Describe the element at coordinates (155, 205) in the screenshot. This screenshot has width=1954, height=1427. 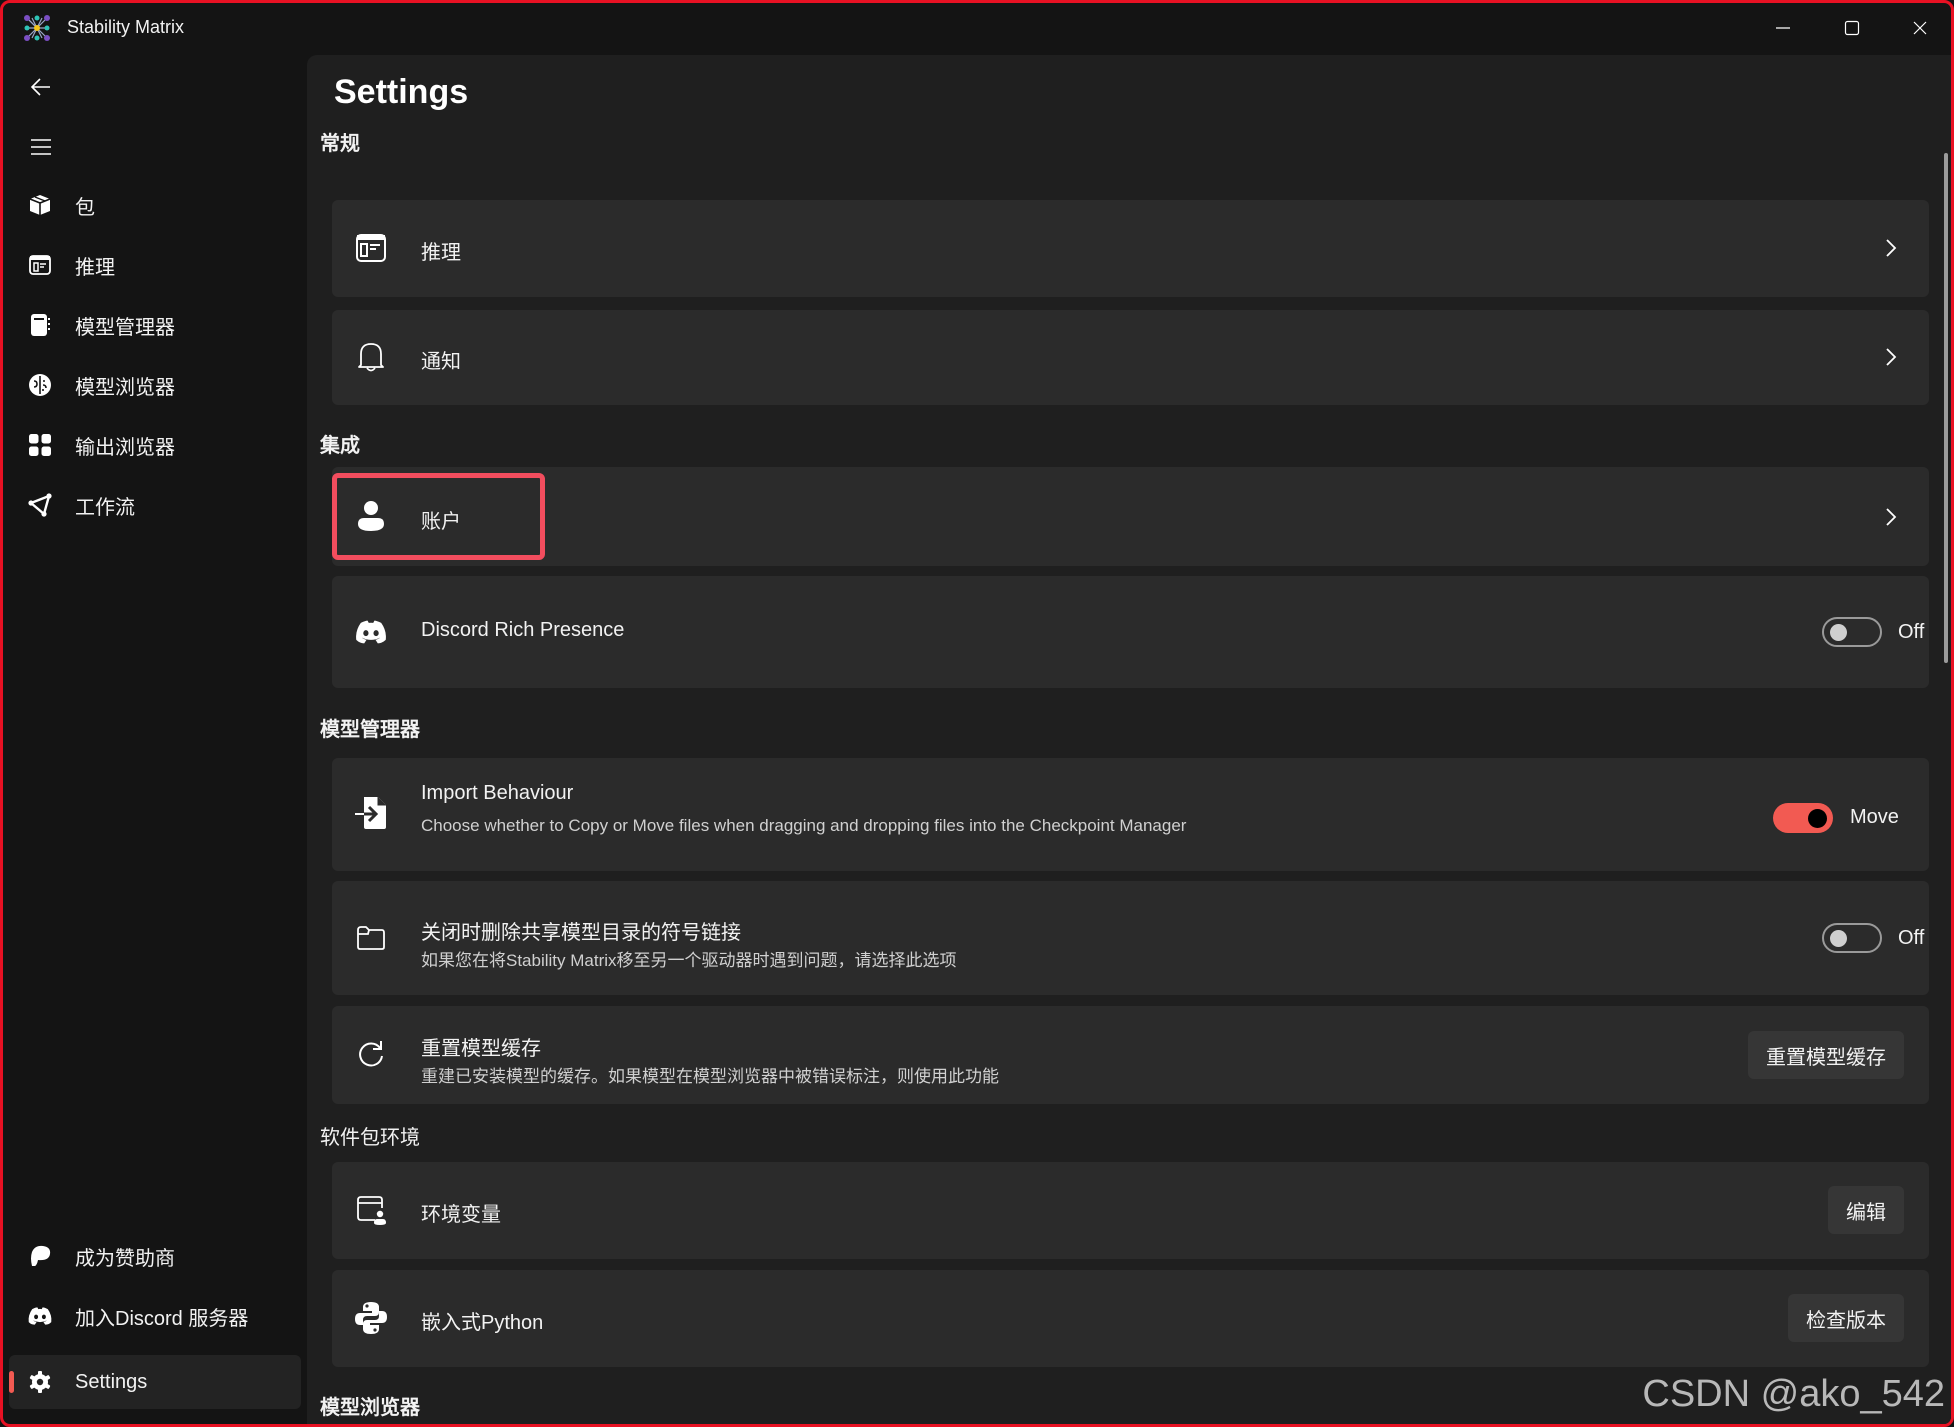
I see `sidebar-item-packages: 包` at that location.